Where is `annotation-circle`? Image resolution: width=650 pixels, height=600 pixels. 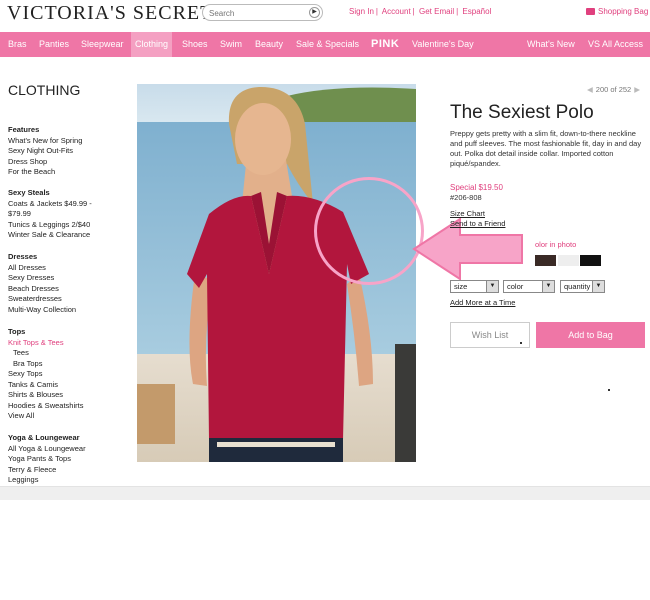
annotation-circle is located at coordinates (369, 231).